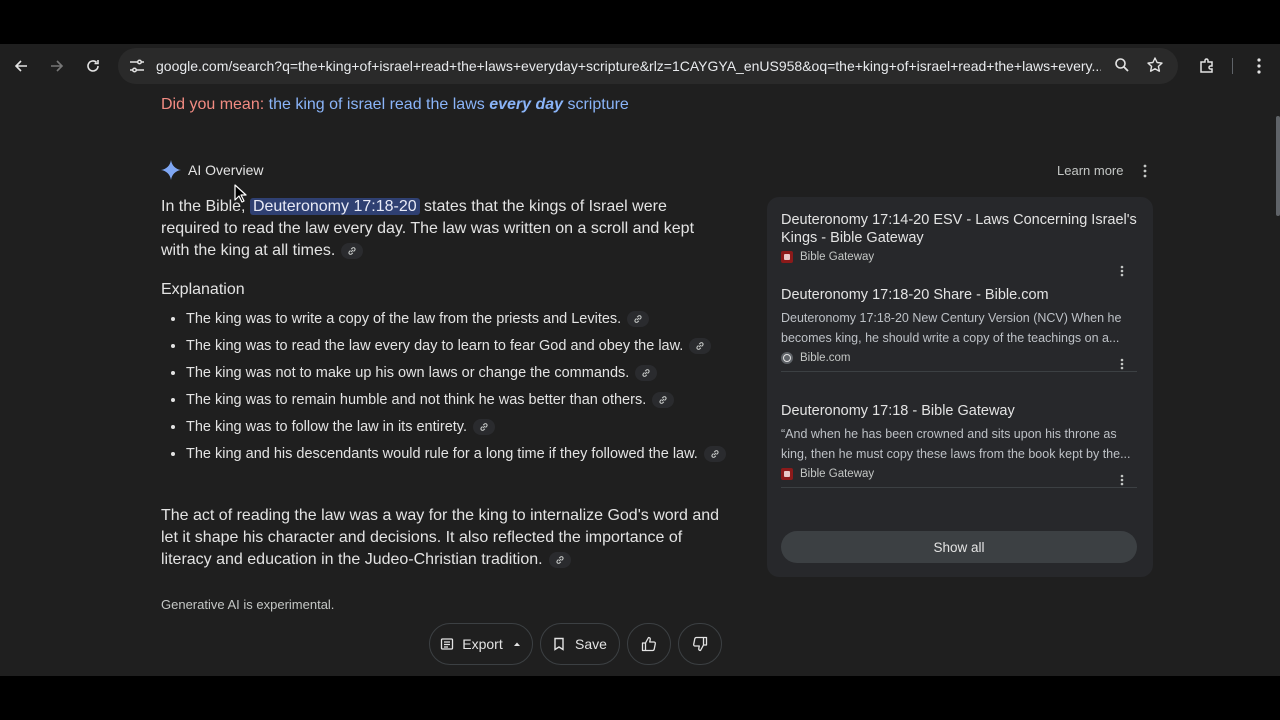 The image size is (1280, 720). What do you see at coordinates (240, 193) in the screenshot?
I see `mouse-cursor-icon` at bounding box center [240, 193].